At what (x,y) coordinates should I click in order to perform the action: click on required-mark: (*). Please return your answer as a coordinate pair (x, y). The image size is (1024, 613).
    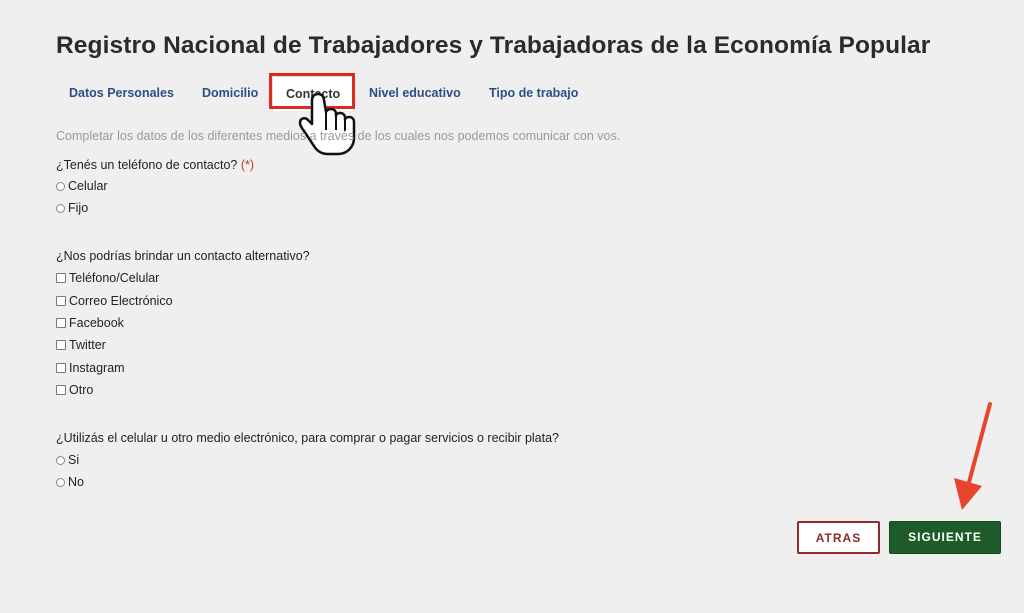
    Looking at the image, I should click on (247, 165).